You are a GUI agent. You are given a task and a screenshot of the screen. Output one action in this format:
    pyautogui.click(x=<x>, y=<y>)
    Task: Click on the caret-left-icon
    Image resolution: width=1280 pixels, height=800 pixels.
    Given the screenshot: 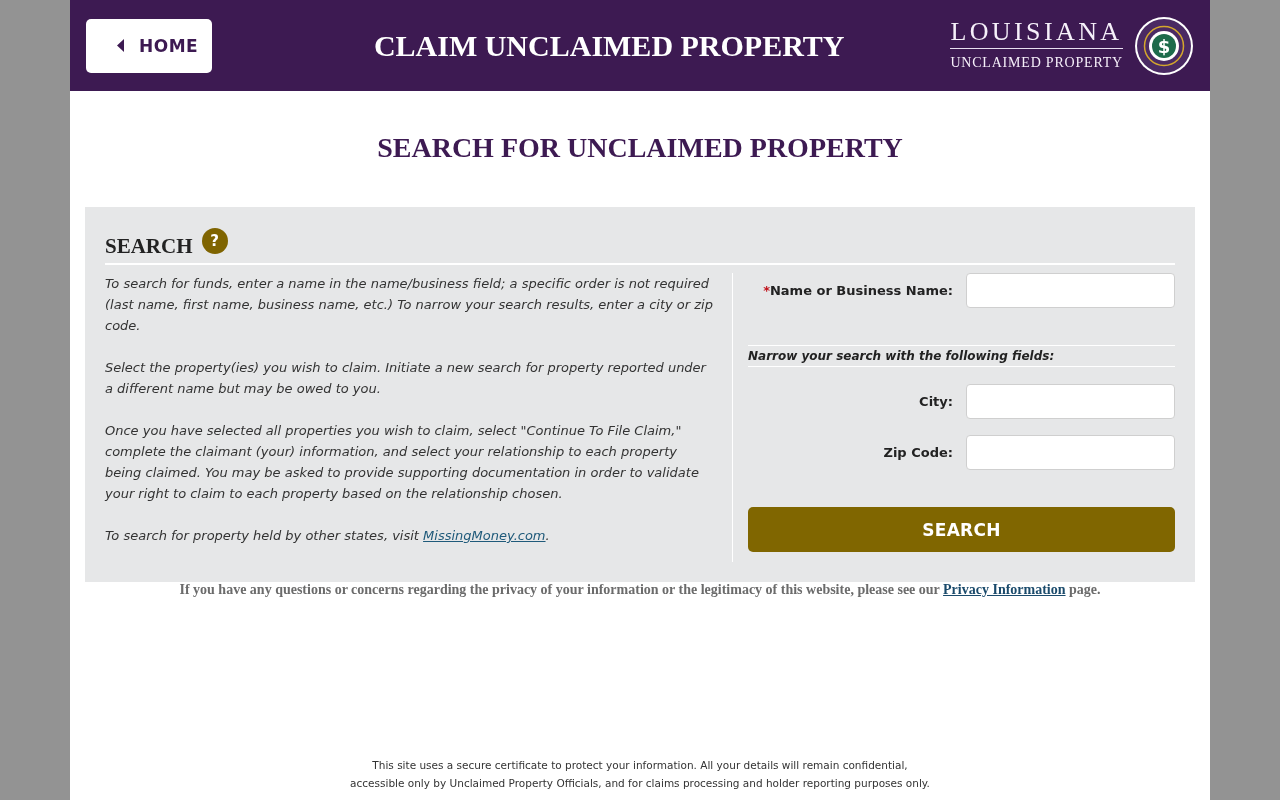 What is the action you would take?
    pyautogui.click(x=120, y=45)
    